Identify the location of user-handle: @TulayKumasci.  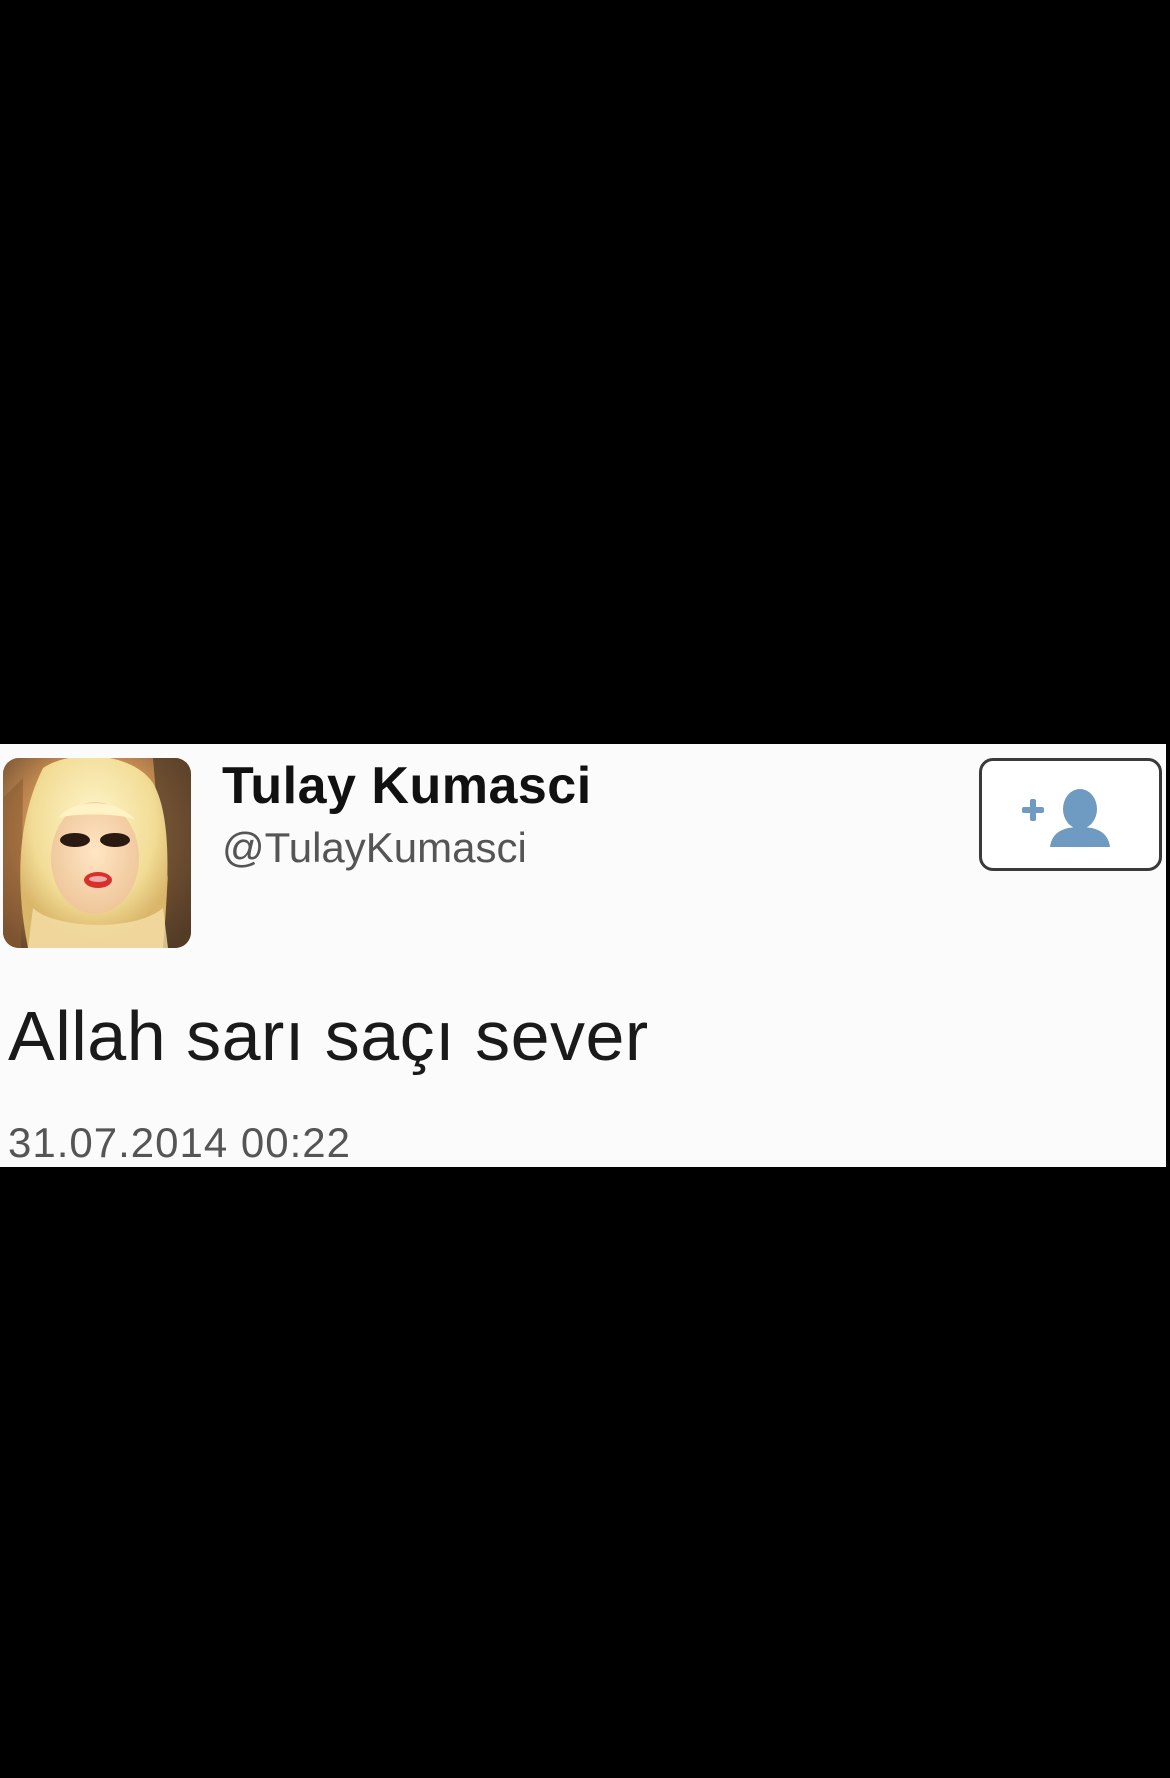
(374, 848).